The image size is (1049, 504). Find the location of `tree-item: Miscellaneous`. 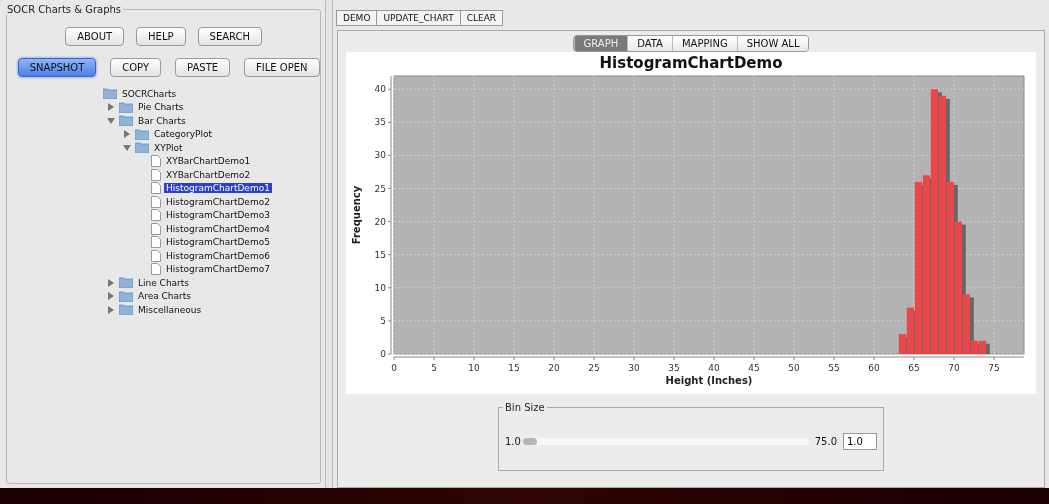

tree-item: Miscellaneous is located at coordinates (170, 309).